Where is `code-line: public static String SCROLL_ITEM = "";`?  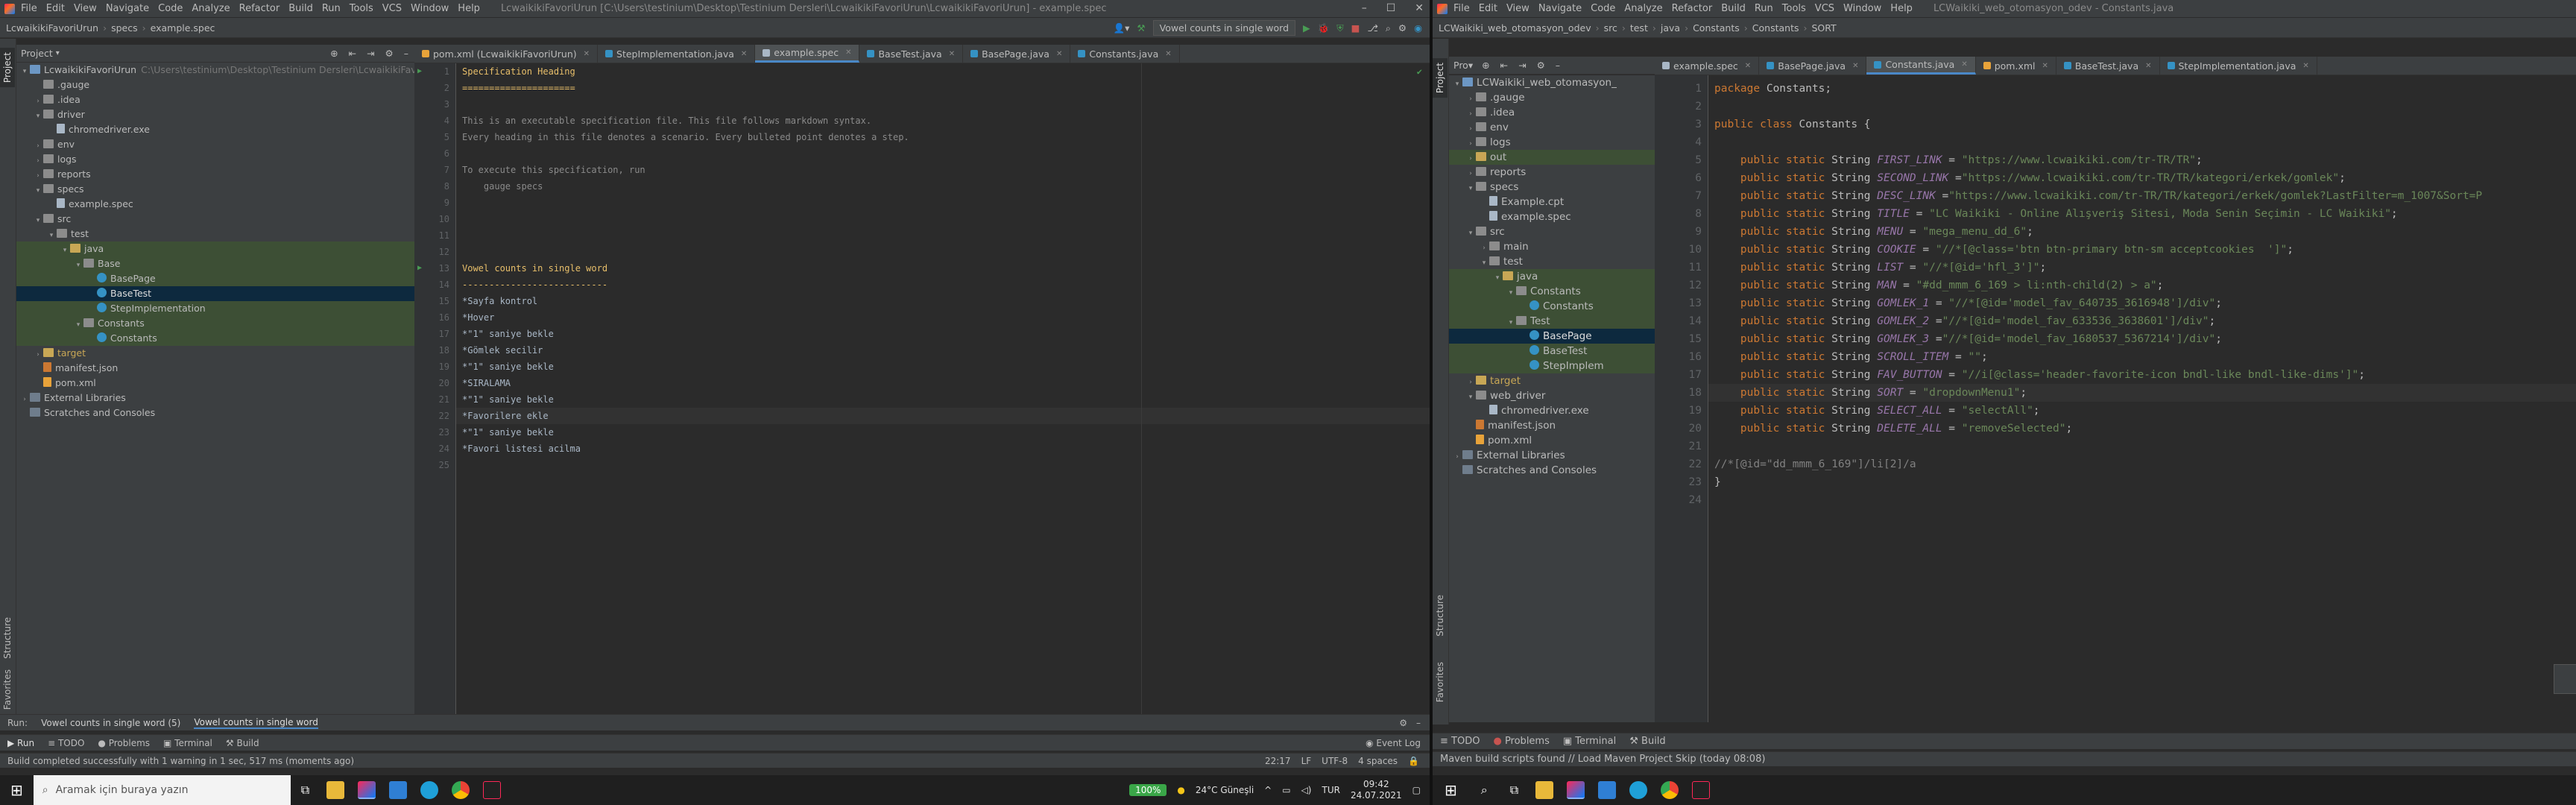 code-line: public static String SCROLL_ITEM = ""; is located at coordinates (2142, 357).